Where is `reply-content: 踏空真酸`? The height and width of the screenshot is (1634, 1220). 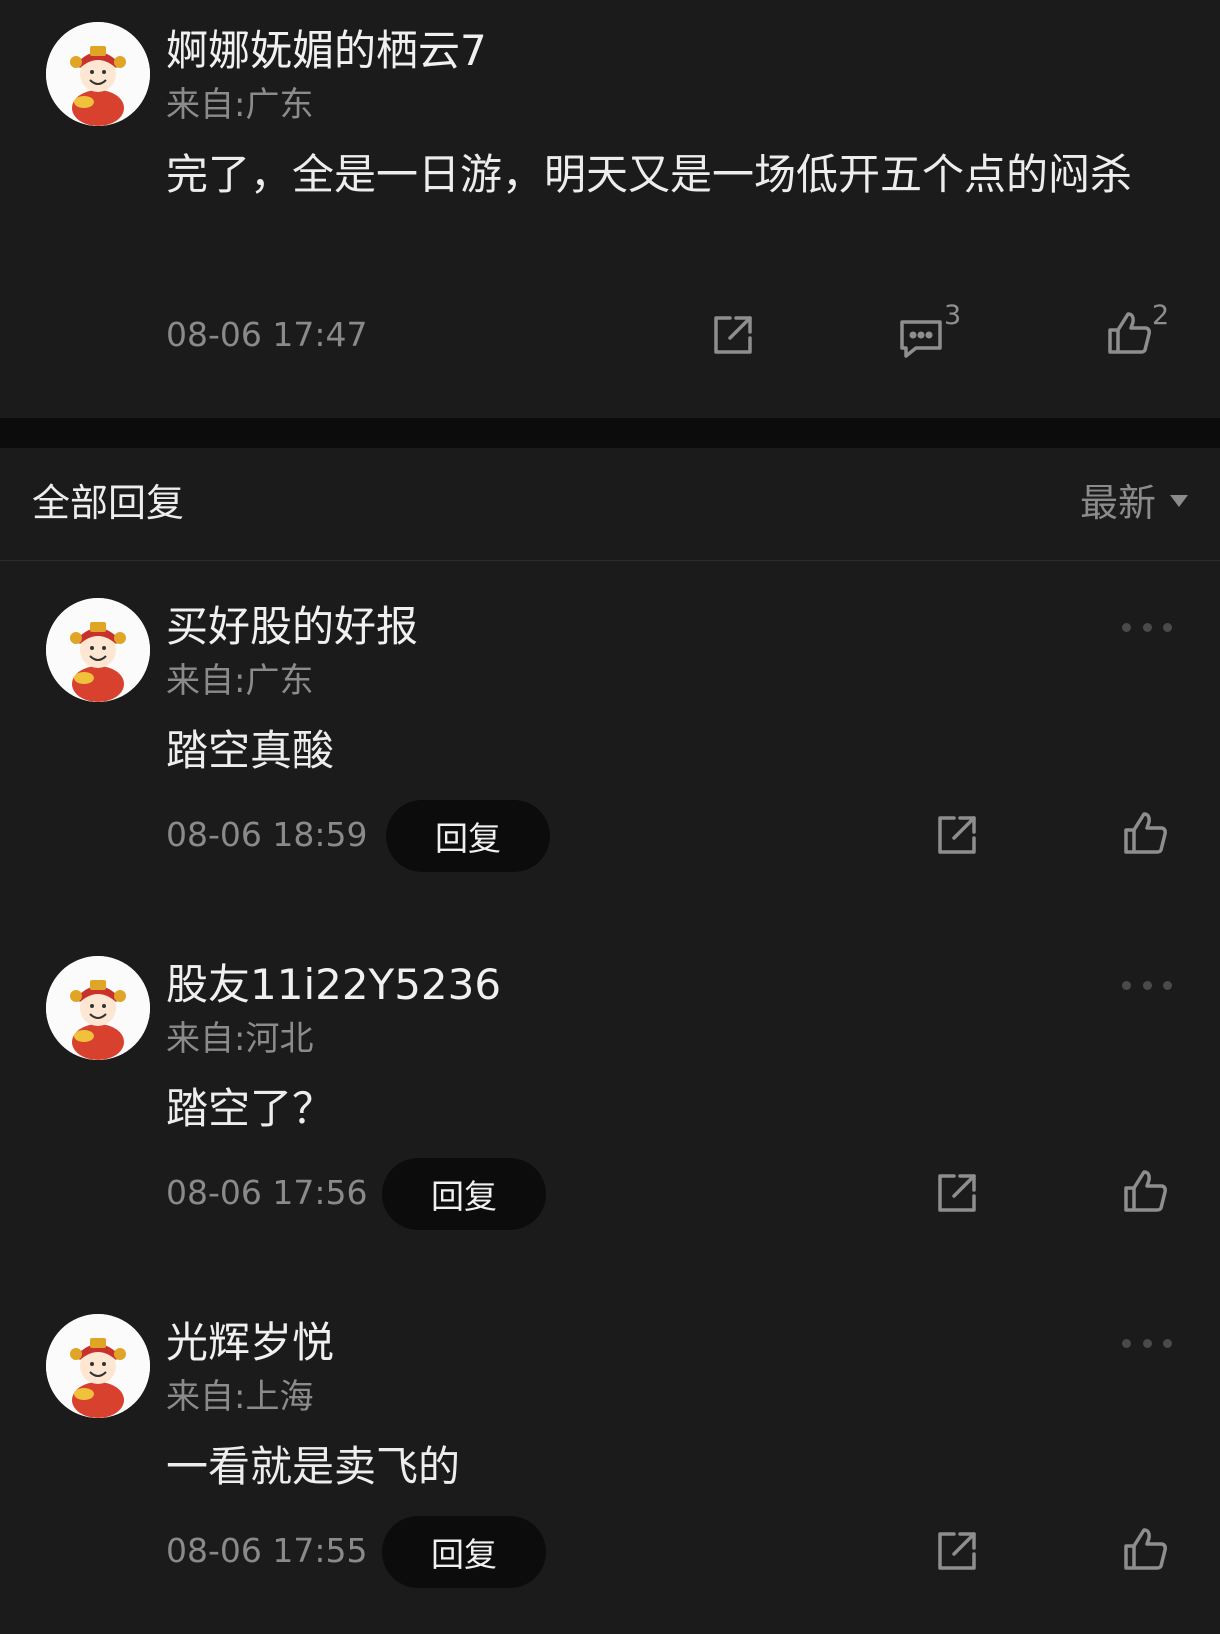 reply-content: 踏空真酸 is located at coordinates (250, 750).